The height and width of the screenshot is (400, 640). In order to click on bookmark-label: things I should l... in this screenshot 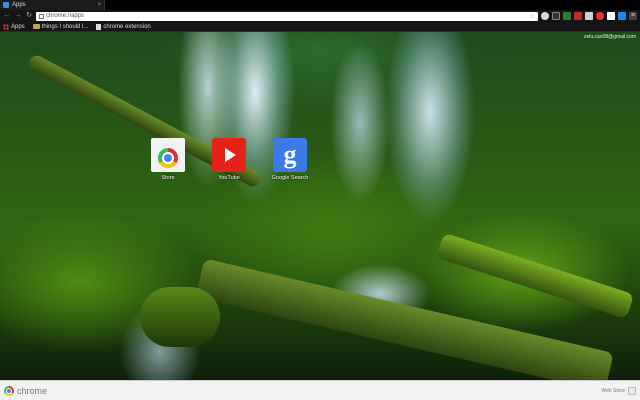, I will do `click(65, 26)`.